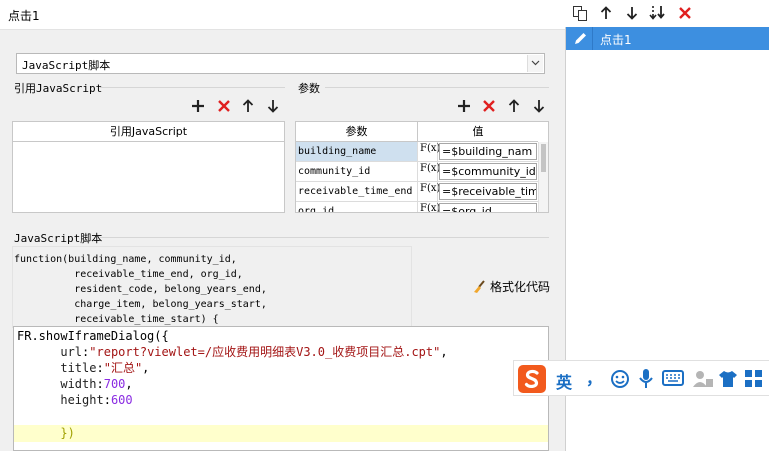 The width and height of the screenshot is (769, 451). What do you see at coordinates (543, 177) in the screenshot?
I see `params-scrollbar` at bounding box center [543, 177].